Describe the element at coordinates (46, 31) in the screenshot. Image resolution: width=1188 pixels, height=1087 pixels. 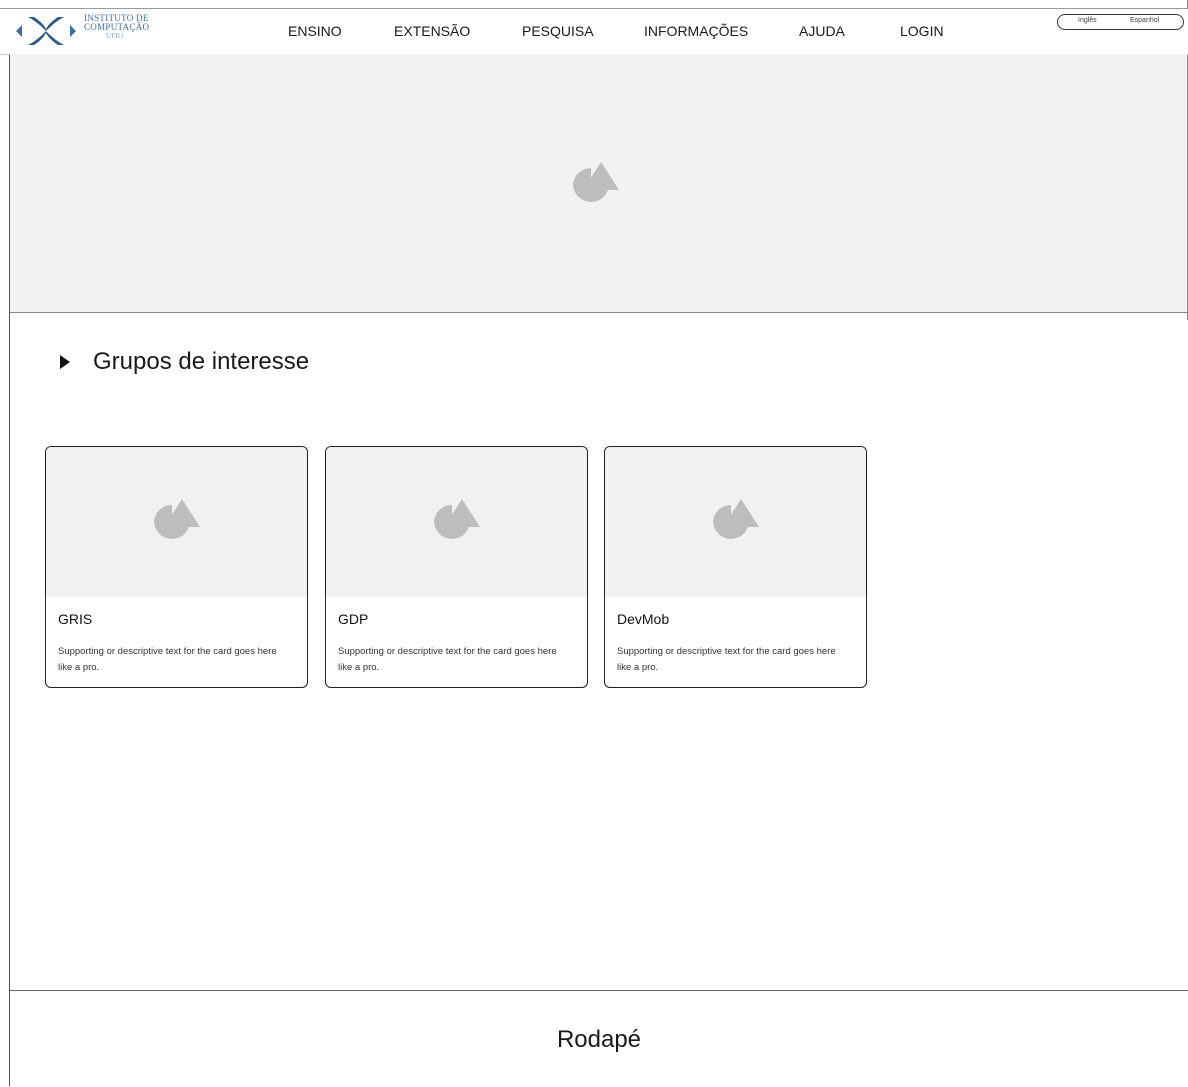
I see `ic-logo-icon` at that location.